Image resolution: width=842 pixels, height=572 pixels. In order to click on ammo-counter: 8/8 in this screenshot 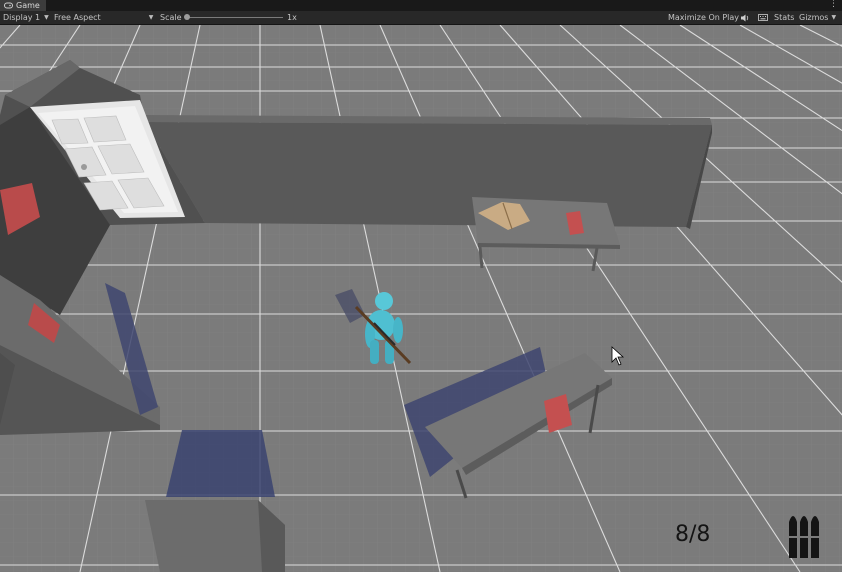, I will do `click(693, 534)`.